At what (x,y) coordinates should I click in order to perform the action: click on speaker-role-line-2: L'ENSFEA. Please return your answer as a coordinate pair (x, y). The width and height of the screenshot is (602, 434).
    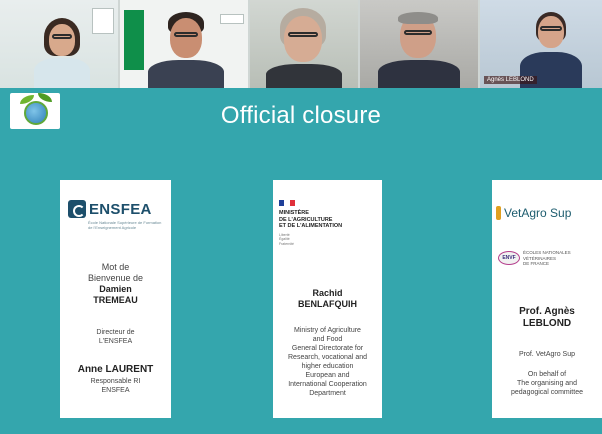
    Looking at the image, I should click on (115, 341).